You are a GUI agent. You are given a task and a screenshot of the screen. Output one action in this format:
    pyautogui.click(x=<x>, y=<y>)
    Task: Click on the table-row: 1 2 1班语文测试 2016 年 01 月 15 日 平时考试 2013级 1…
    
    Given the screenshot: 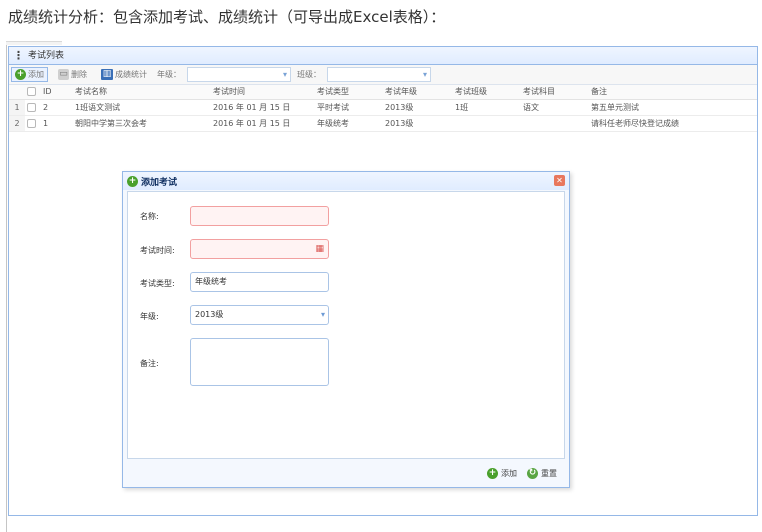 What is the action you would take?
    pyautogui.click(x=383, y=107)
    